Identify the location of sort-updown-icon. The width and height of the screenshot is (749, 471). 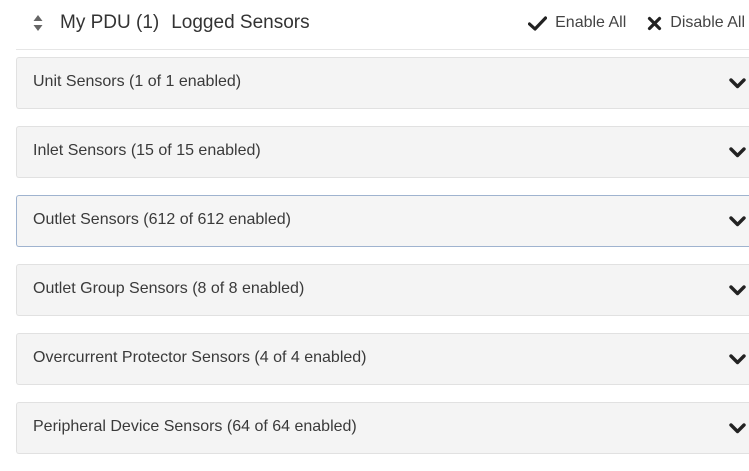
(38, 23).